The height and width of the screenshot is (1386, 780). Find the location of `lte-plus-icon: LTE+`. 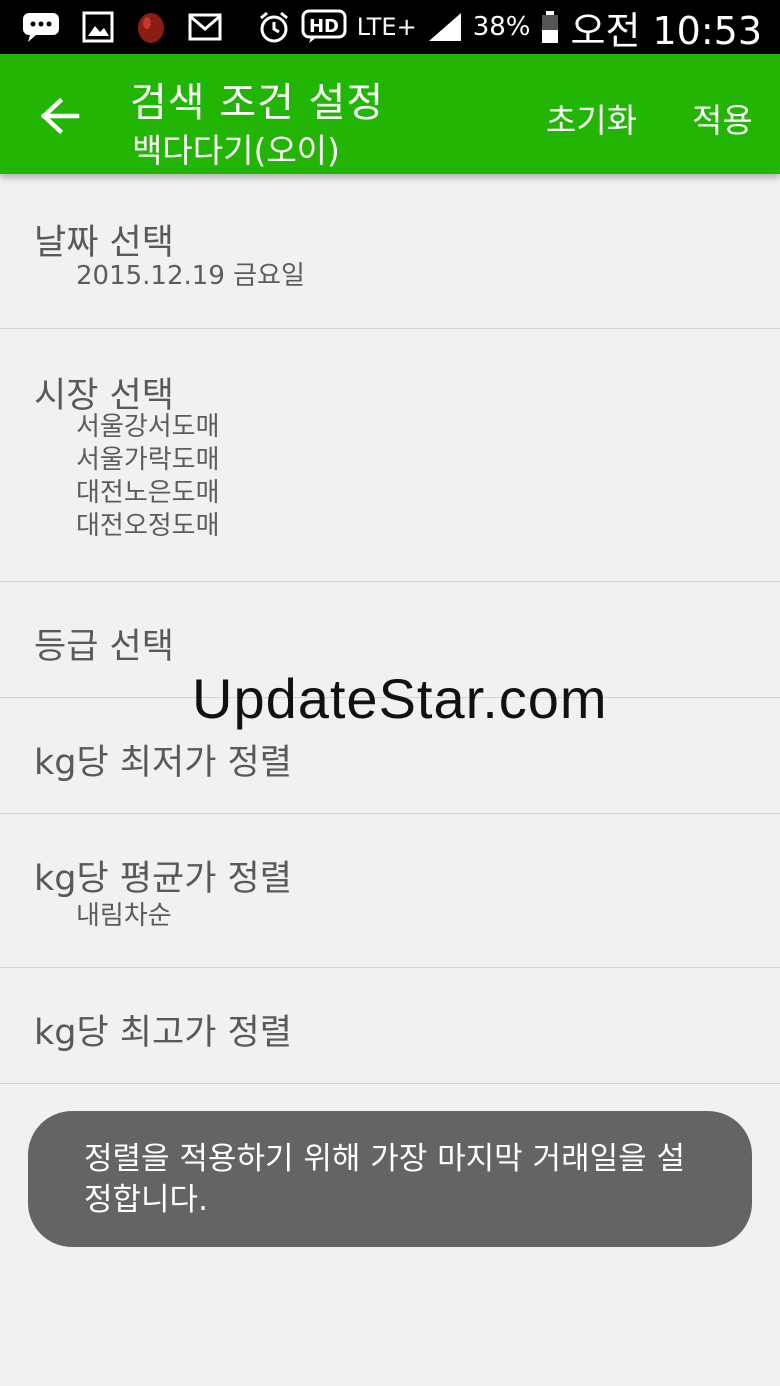

lte-plus-icon: LTE+ is located at coordinates (387, 27).